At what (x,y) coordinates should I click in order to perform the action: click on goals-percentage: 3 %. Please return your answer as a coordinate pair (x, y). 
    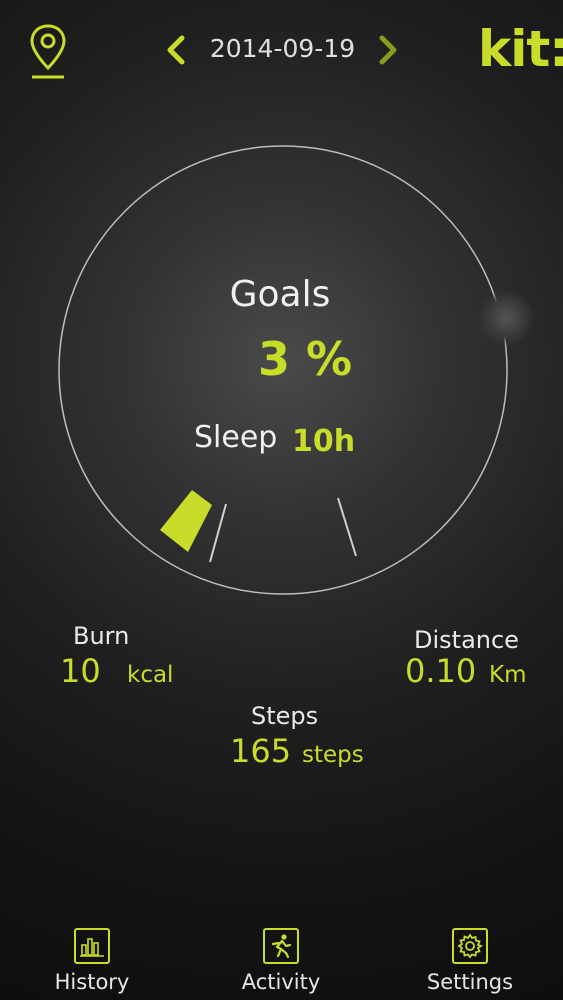
    Looking at the image, I should click on (305, 359).